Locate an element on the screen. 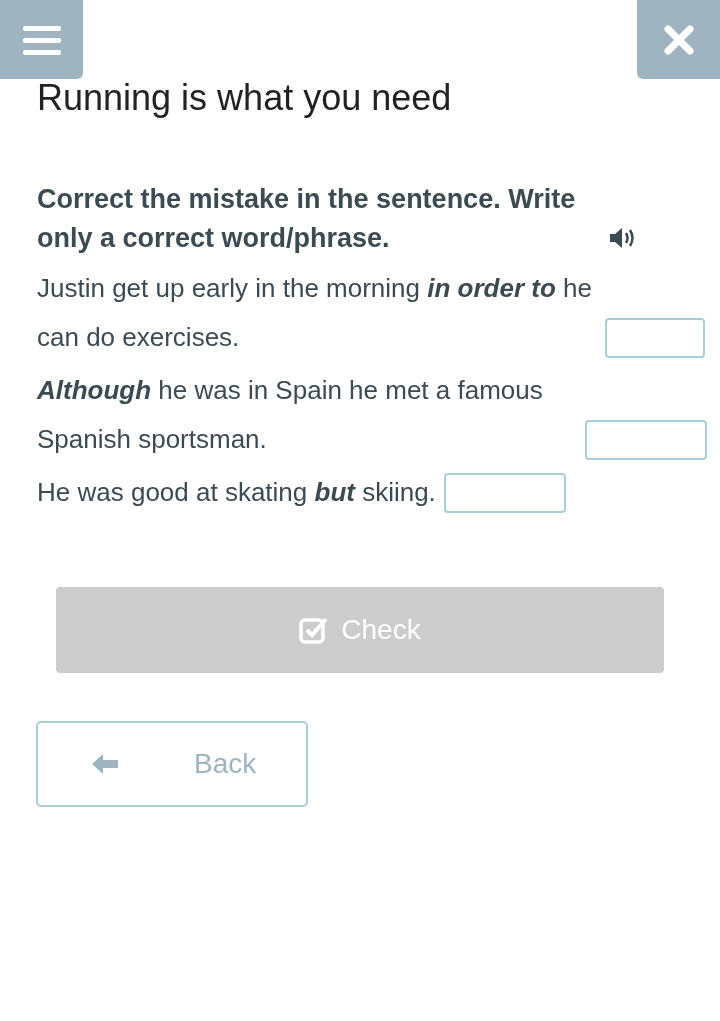 The height and width of the screenshot is (1021, 720). instruction-text: Correct the mistake in the sentence. Write only a correct word/phrase. is located at coordinates (307, 219).